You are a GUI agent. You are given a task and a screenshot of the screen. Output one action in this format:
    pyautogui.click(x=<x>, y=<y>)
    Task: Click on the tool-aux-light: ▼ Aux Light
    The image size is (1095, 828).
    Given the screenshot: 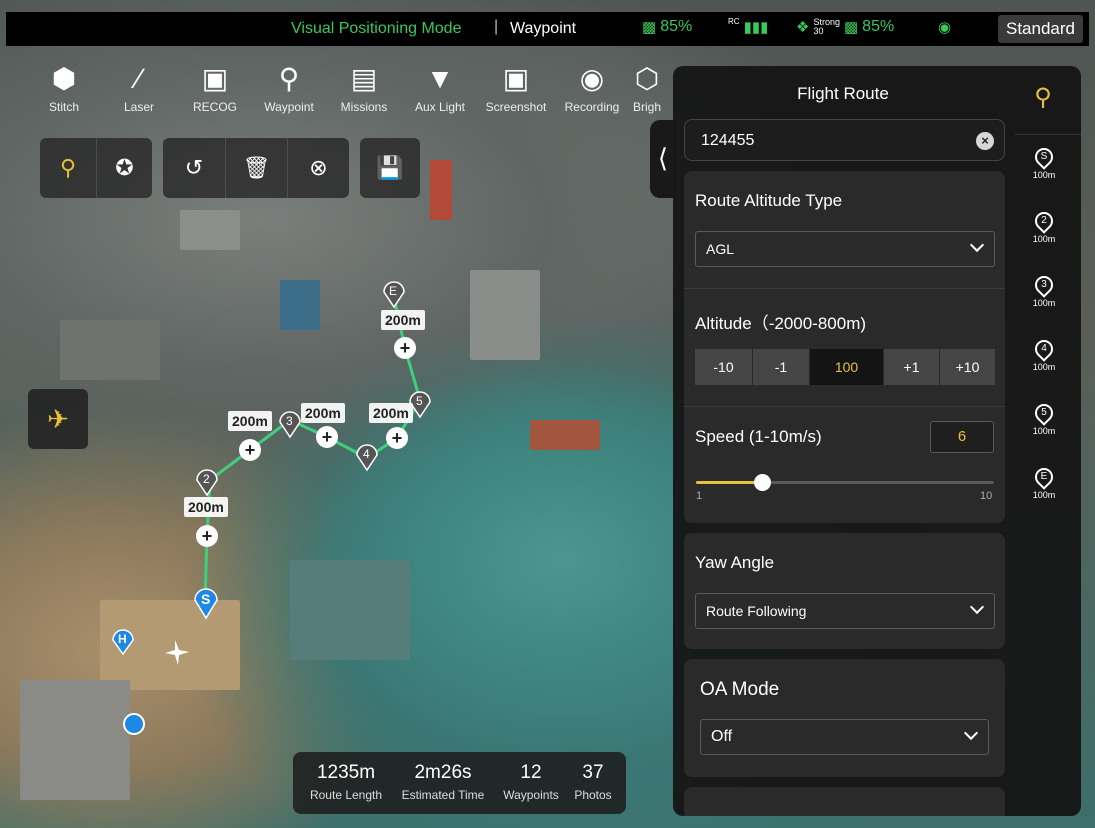 What is the action you would take?
    pyautogui.click(x=440, y=86)
    